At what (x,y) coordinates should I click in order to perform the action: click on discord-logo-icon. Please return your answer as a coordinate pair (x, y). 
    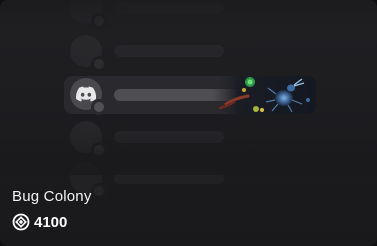
    Looking at the image, I should click on (86, 94).